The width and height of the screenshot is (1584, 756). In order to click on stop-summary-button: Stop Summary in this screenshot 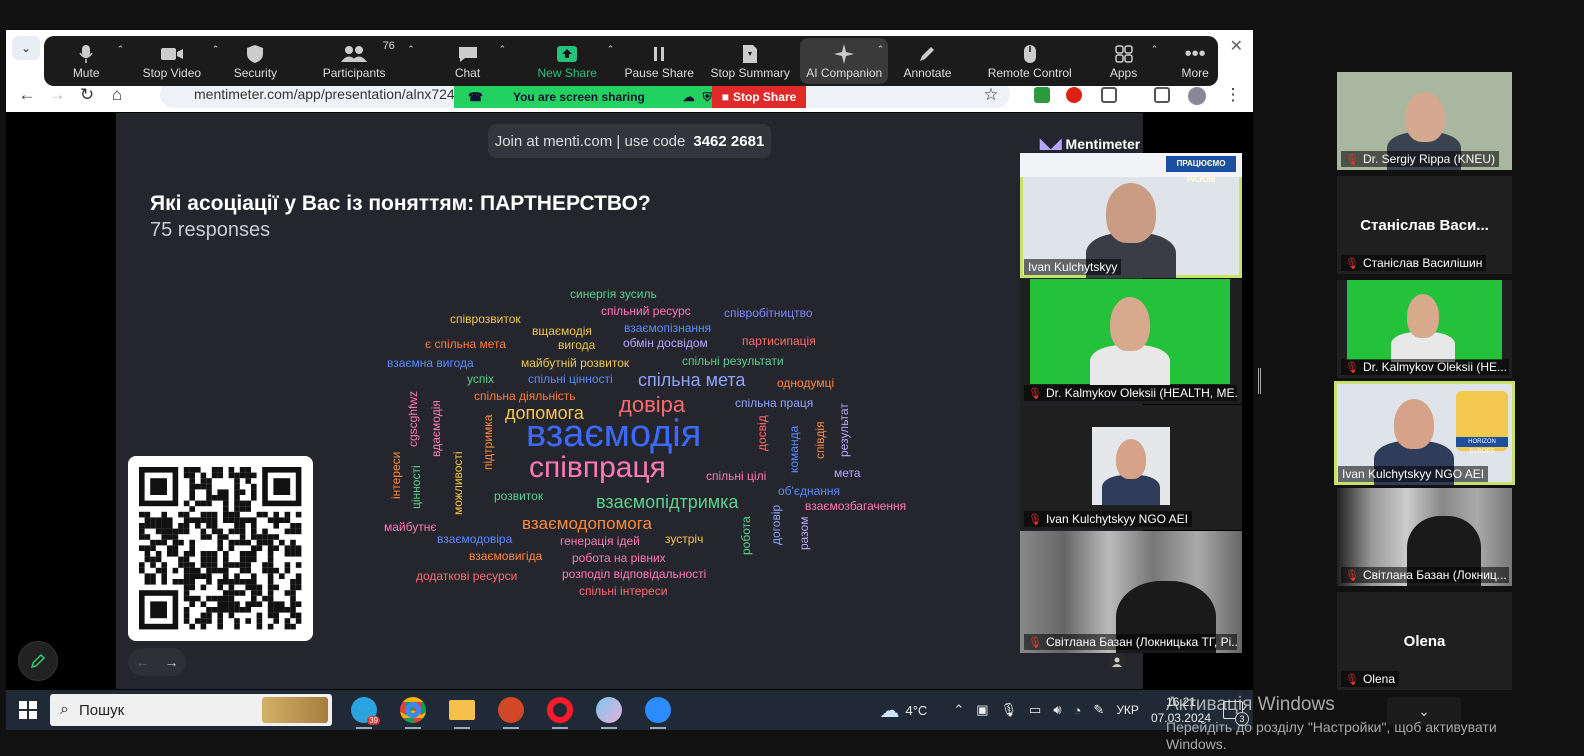, I will do `click(750, 61)`.